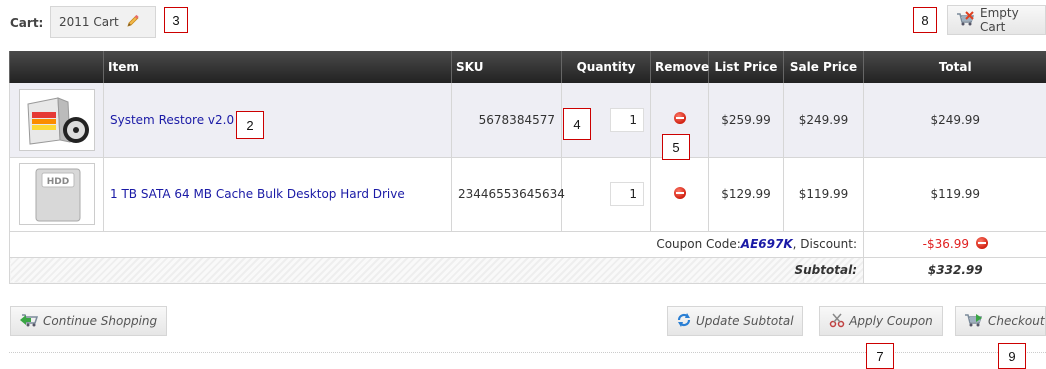 The height and width of the screenshot is (369, 1046). What do you see at coordinates (745, 321) in the screenshot?
I see `update-subtotal-label: Update Subtotal` at bounding box center [745, 321].